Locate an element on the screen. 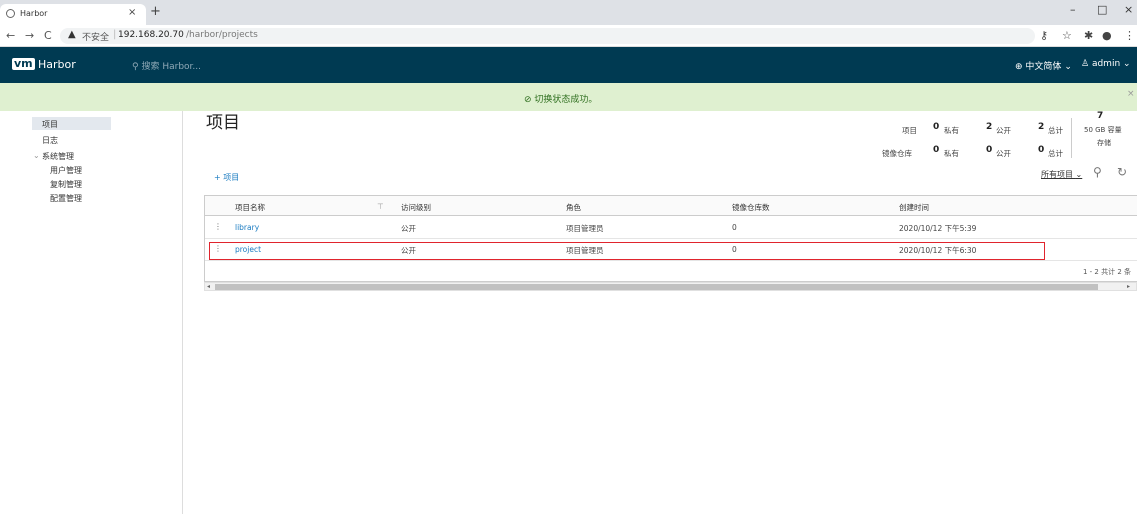 The image size is (1137, 514). scroll-left-icon: ◂ is located at coordinates (208, 286).